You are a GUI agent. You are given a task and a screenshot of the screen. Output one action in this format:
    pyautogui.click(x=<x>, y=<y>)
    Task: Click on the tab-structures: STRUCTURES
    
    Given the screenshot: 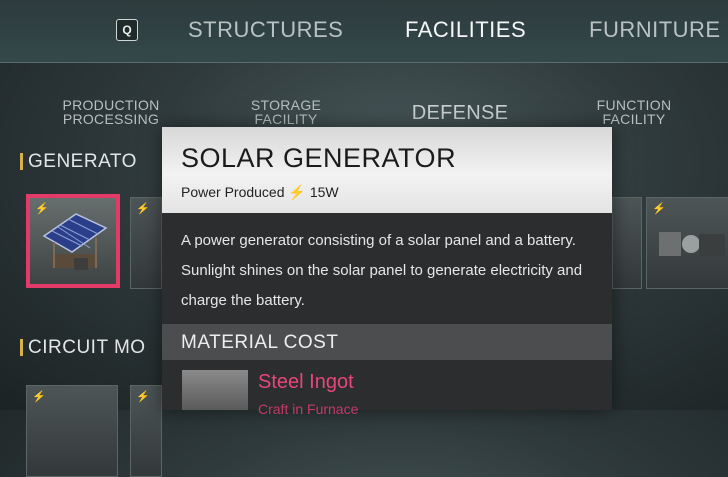 What is the action you would take?
    pyautogui.click(x=265, y=30)
    